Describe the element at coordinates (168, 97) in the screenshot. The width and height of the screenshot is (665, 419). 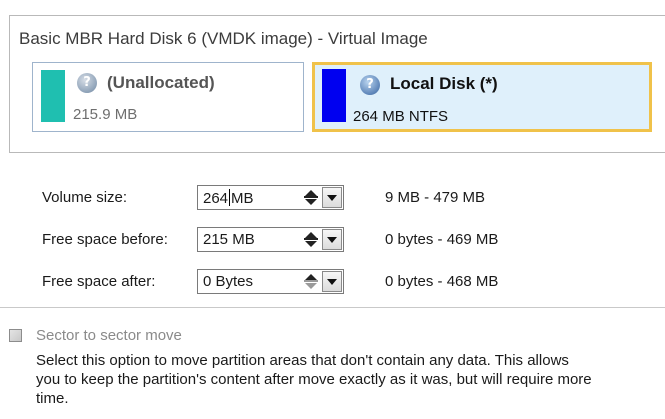
I see `partition-unallocated: ? (Unallocated) 215.9 MB` at that location.